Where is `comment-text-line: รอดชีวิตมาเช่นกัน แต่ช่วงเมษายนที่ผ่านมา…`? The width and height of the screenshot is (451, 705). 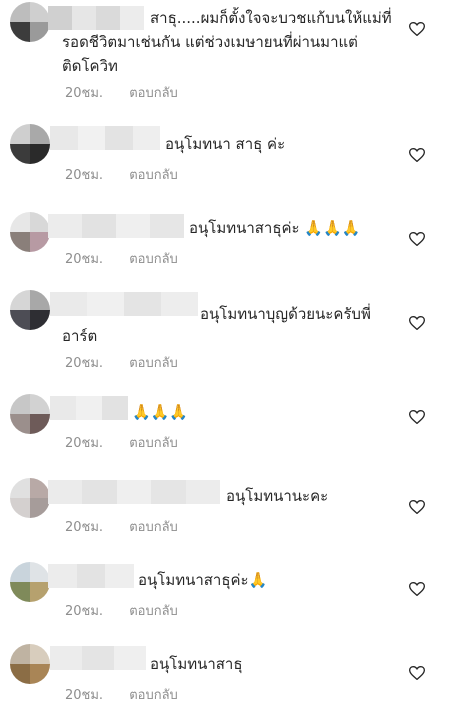 comment-text-line: รอดชีวิตมาเช่นกัน แต่ช่วงเมษายนที่ผ่านมา… is located at coordinates (210, 42).